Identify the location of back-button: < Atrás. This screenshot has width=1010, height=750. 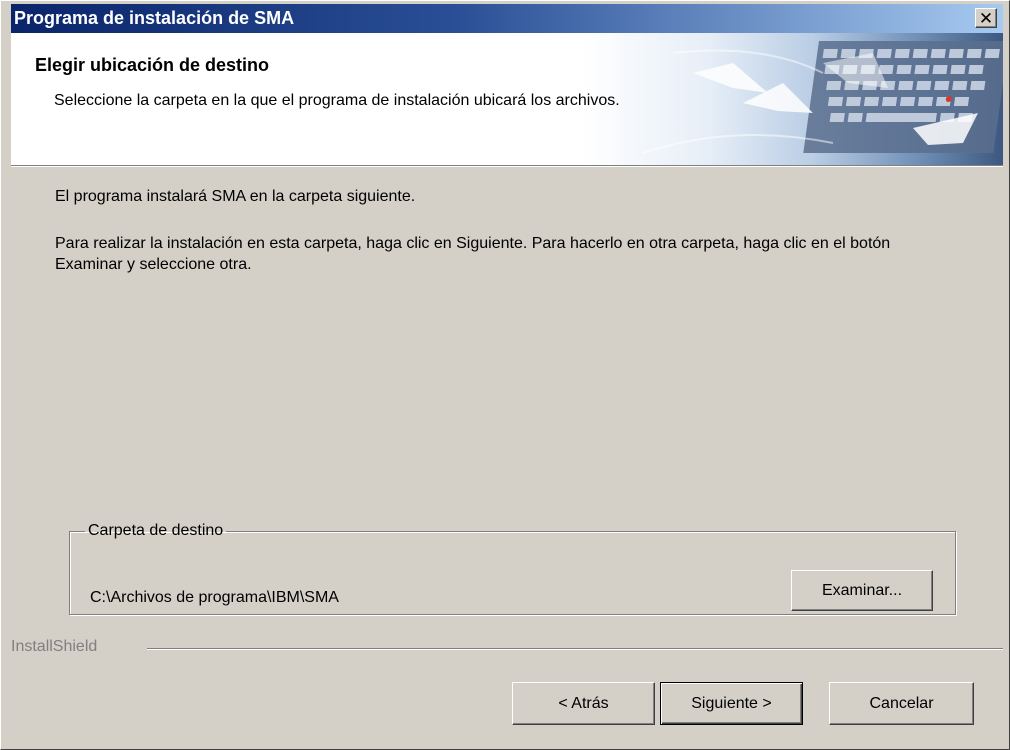
(583, 703).